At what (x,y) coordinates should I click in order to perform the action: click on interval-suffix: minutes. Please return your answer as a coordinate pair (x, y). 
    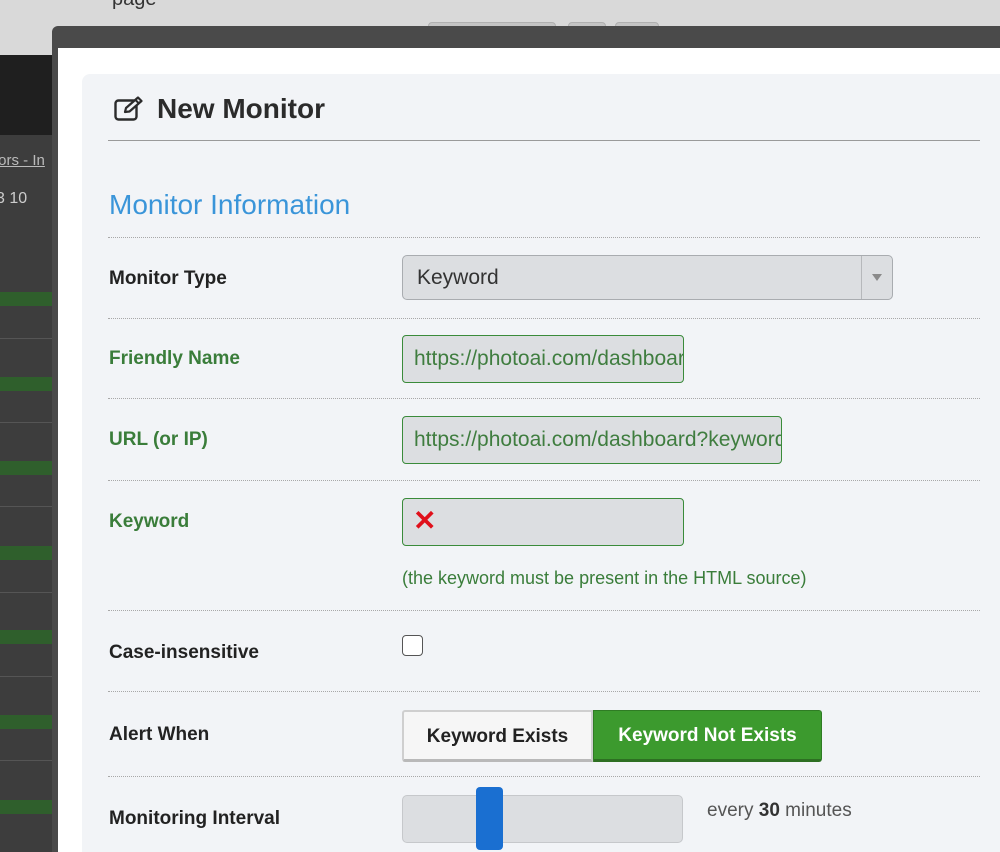
    Looking at the image, I should click on (818, 810).